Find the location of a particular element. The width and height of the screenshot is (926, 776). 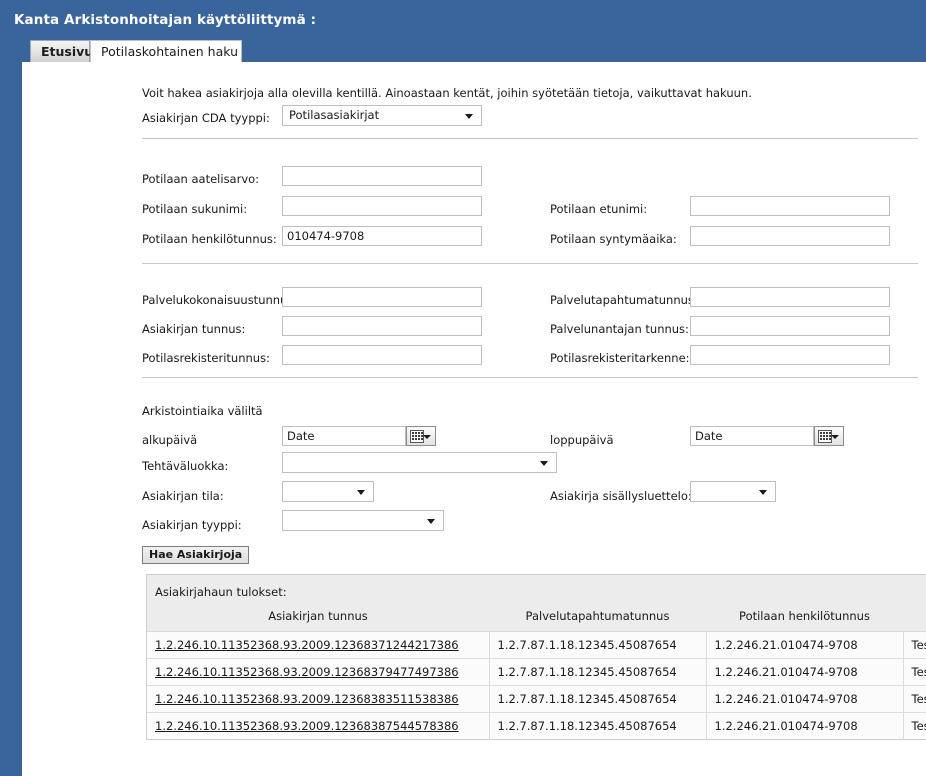

patient-lastname-input is located at coordinates (382, 206).